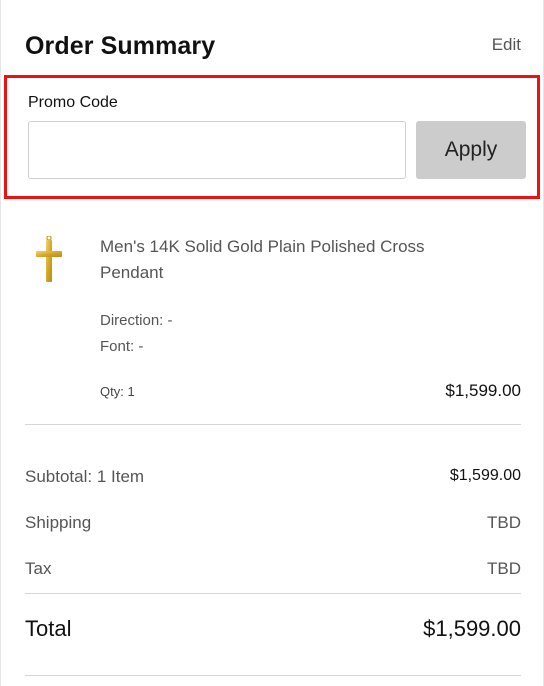 The image size is (544, 686). What do you see at coordinates (120, 46) in the screenshot?
I see `page-title: Order Summary` at bounding box center [120, 46].